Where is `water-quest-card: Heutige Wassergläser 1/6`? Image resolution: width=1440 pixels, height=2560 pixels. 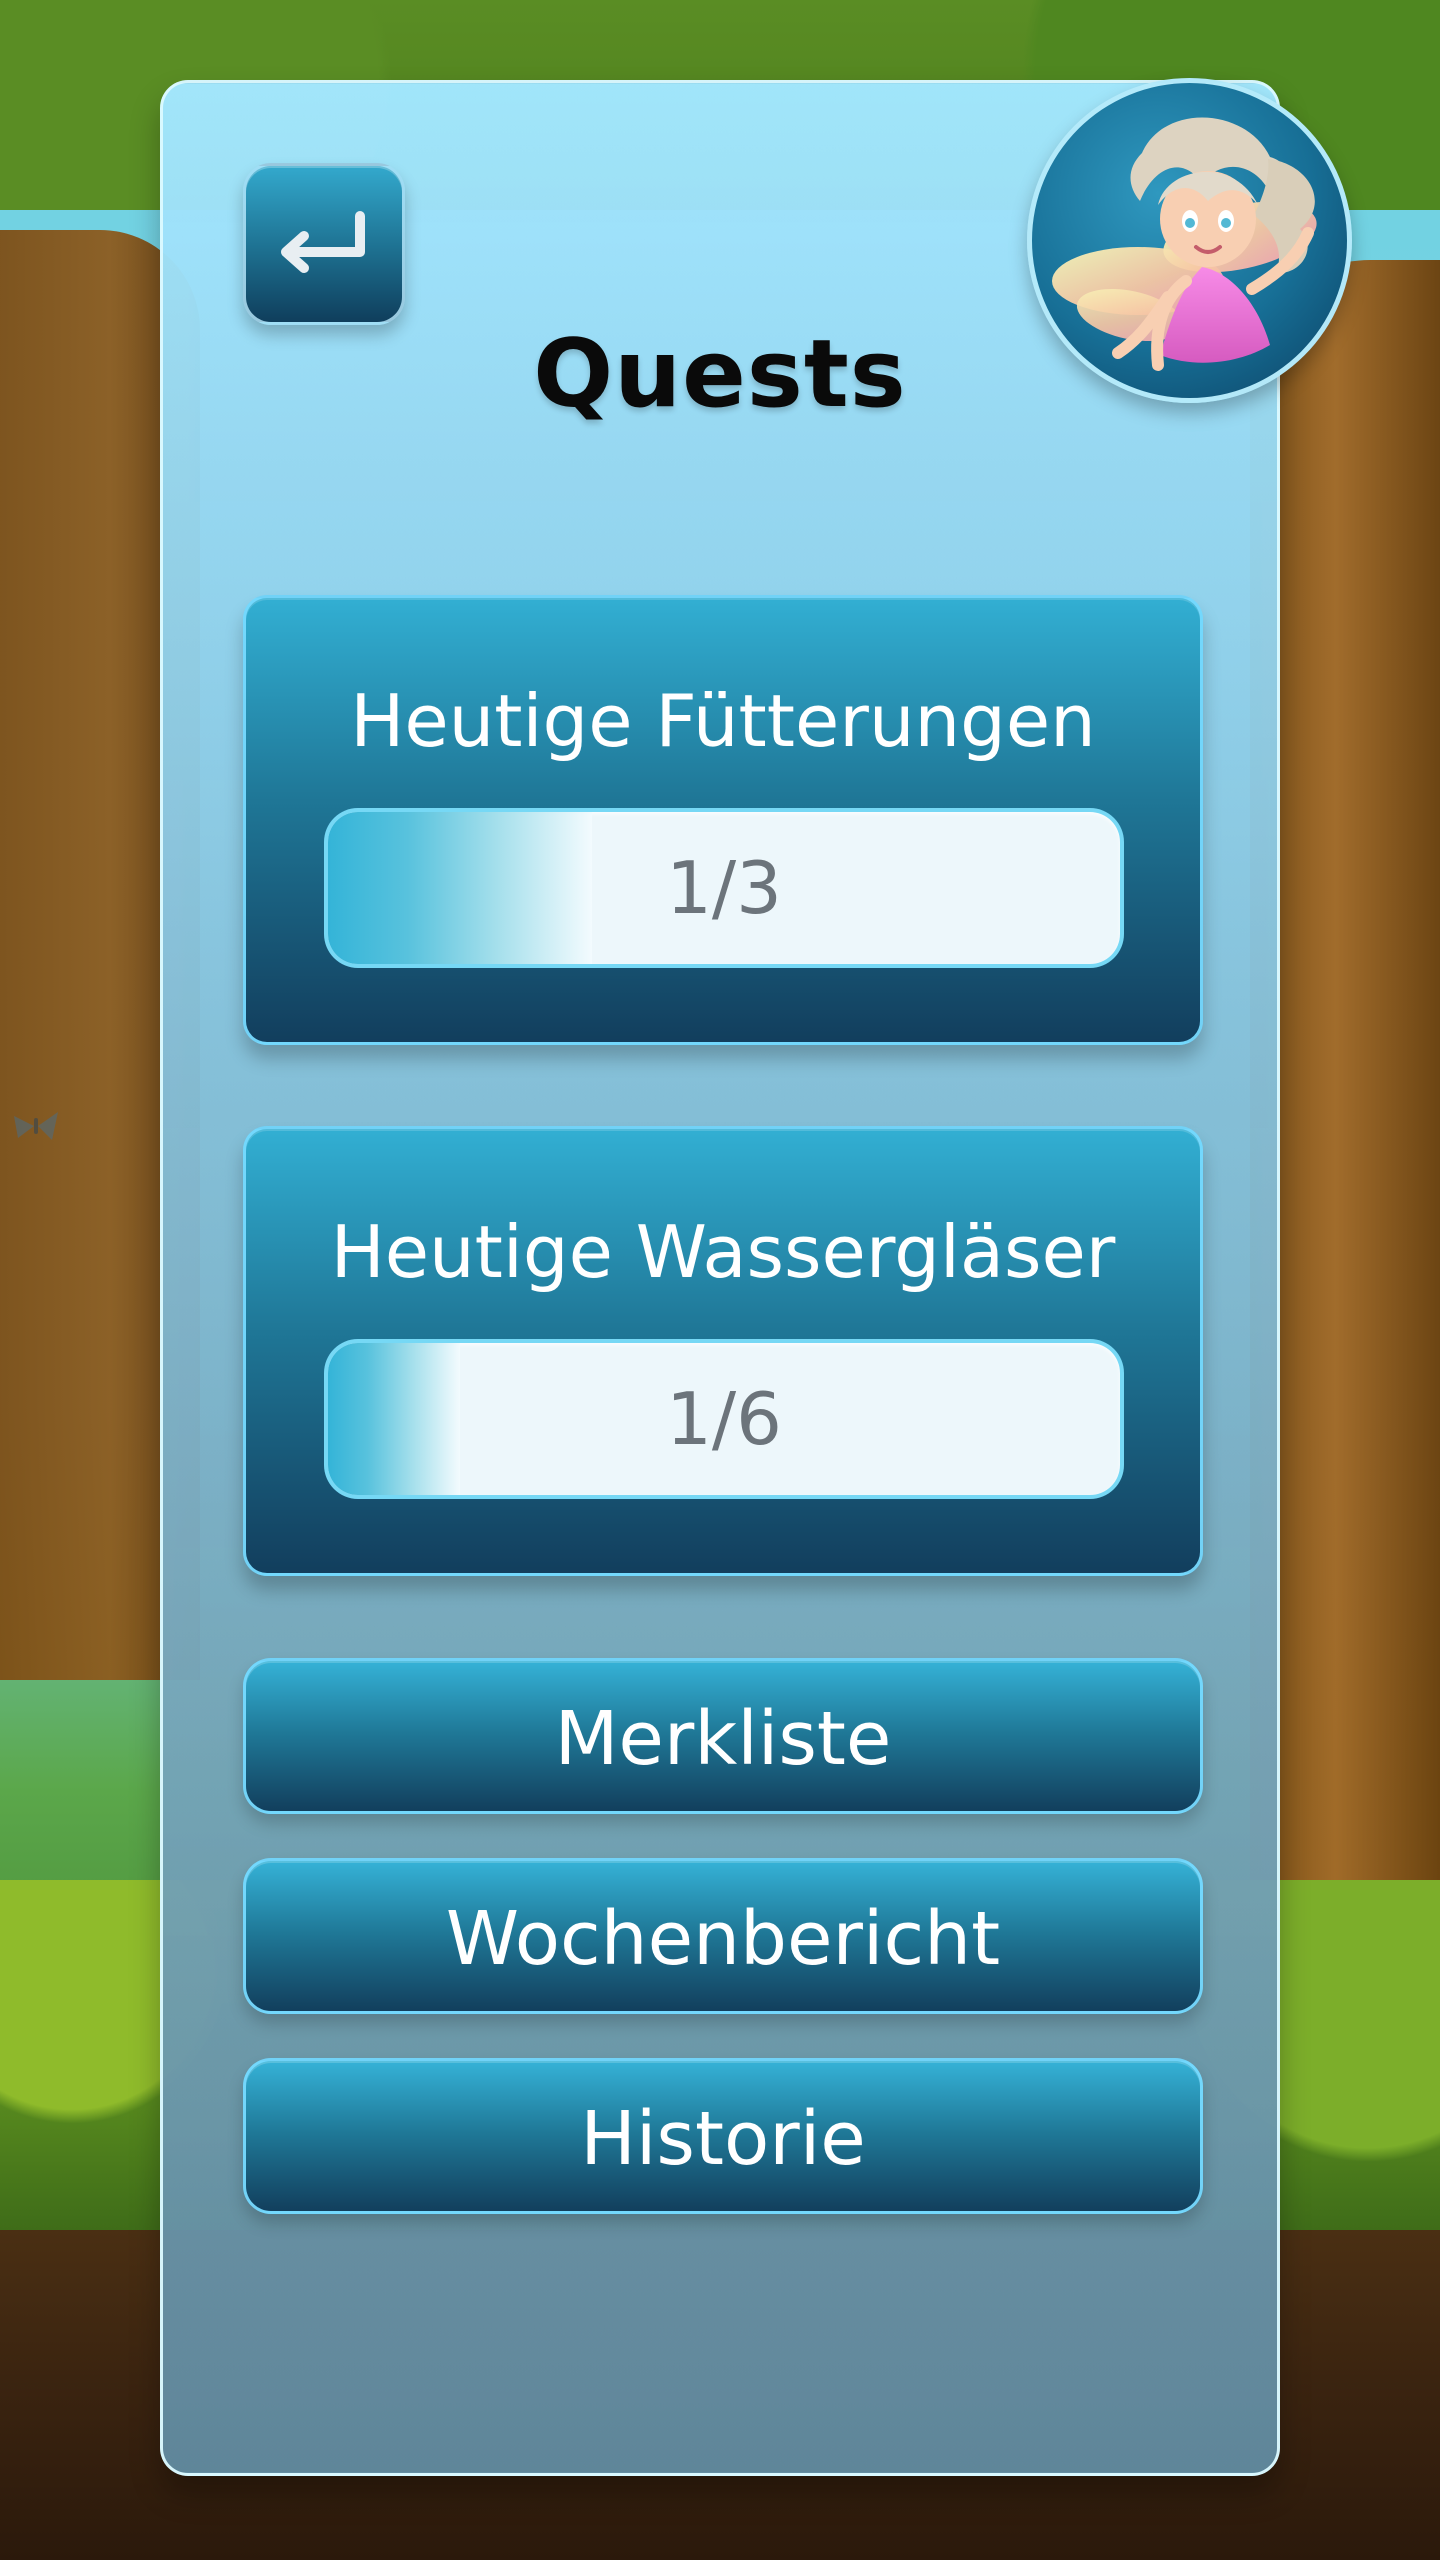 water-quest-card: Heutige Wassergläser 1/6 is located at coordinates (723, 1351).